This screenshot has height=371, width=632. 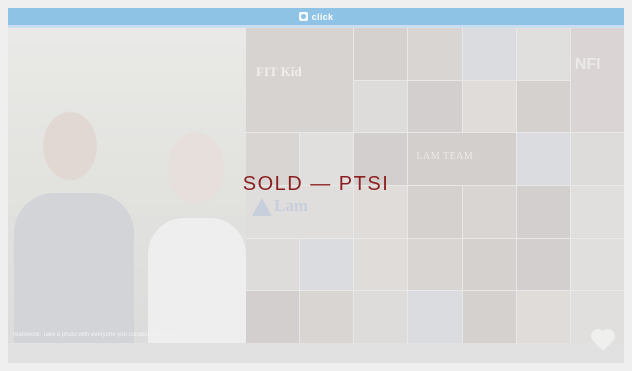 I want to click on header-bar: click, so click(x=316, y=16).